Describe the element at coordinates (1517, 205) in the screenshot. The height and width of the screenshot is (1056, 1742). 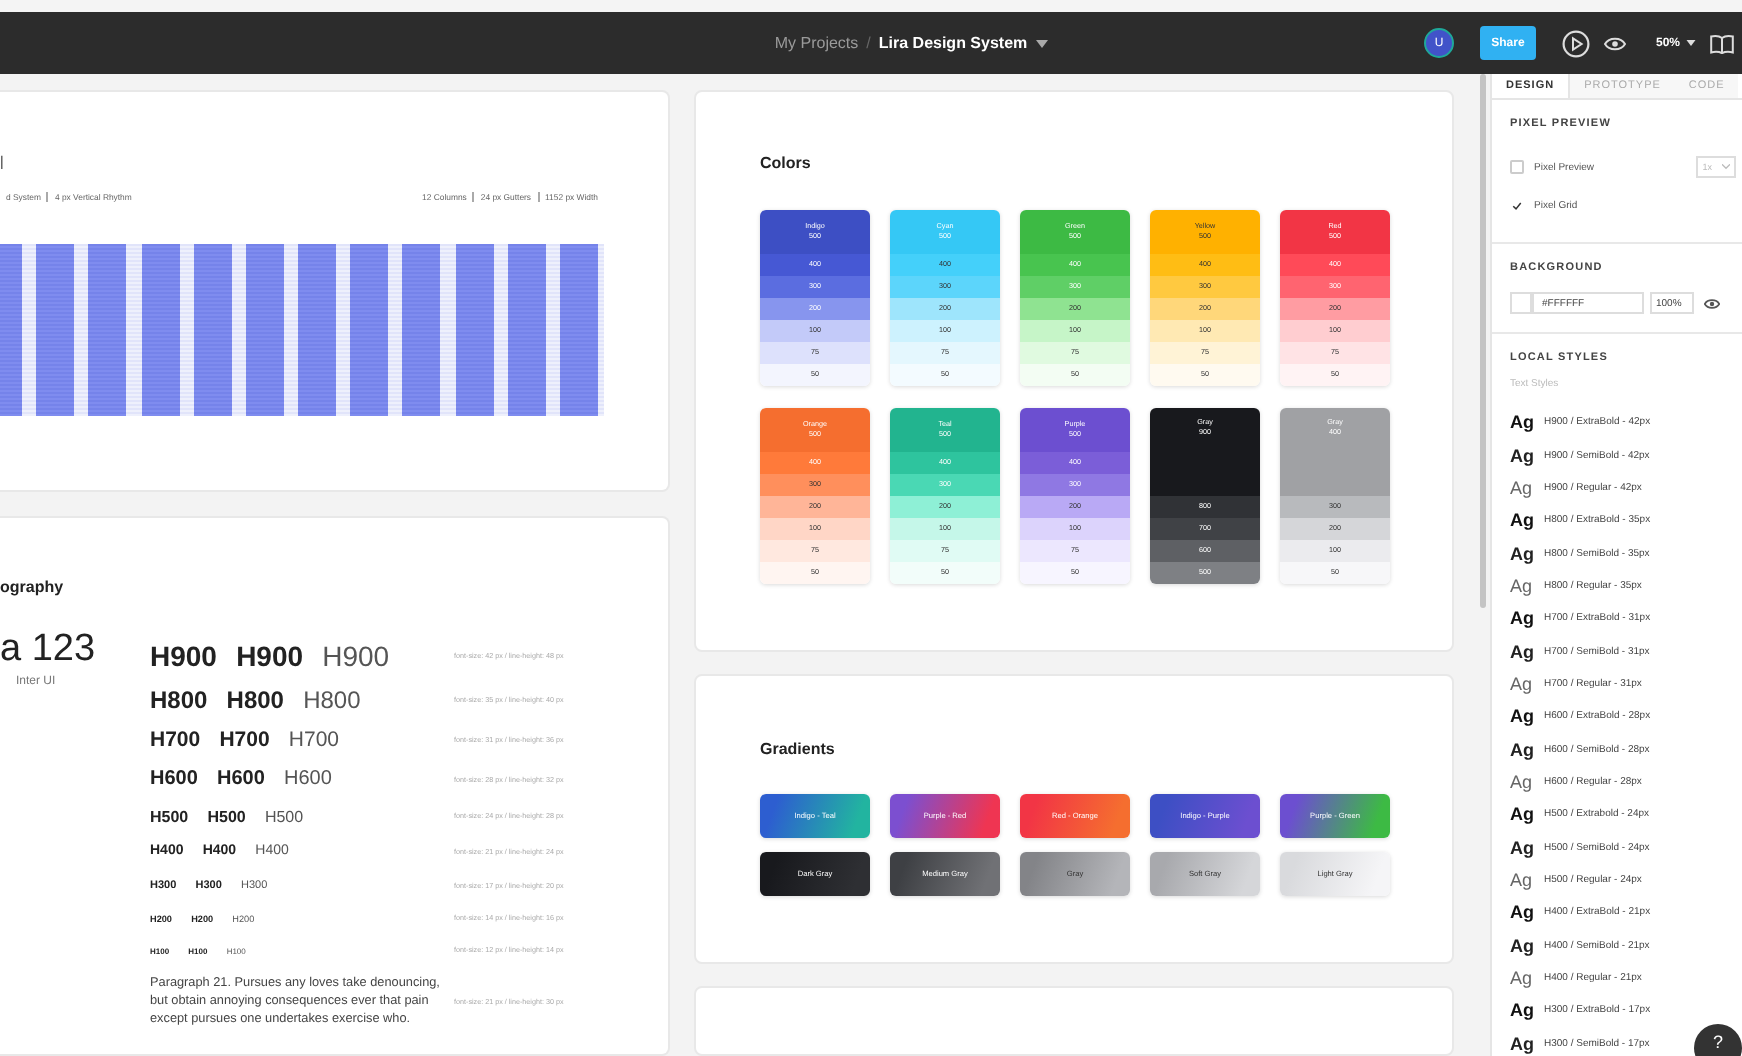
I see `checkbox` at that location.